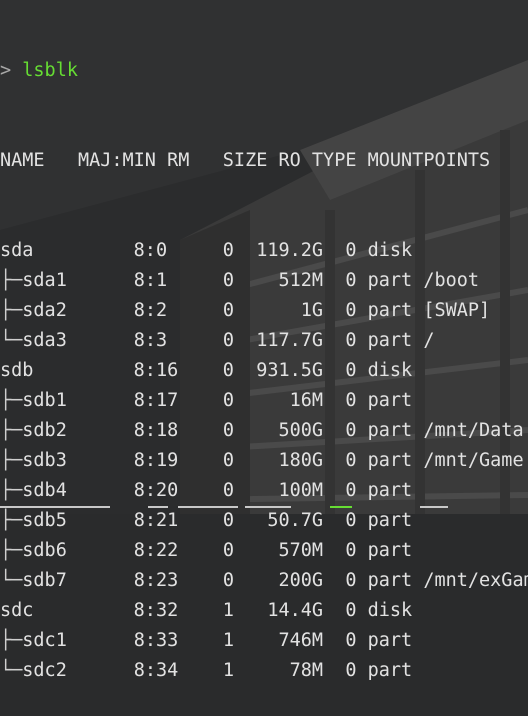  I want to click on device-size: 100M, so click(301, 490).